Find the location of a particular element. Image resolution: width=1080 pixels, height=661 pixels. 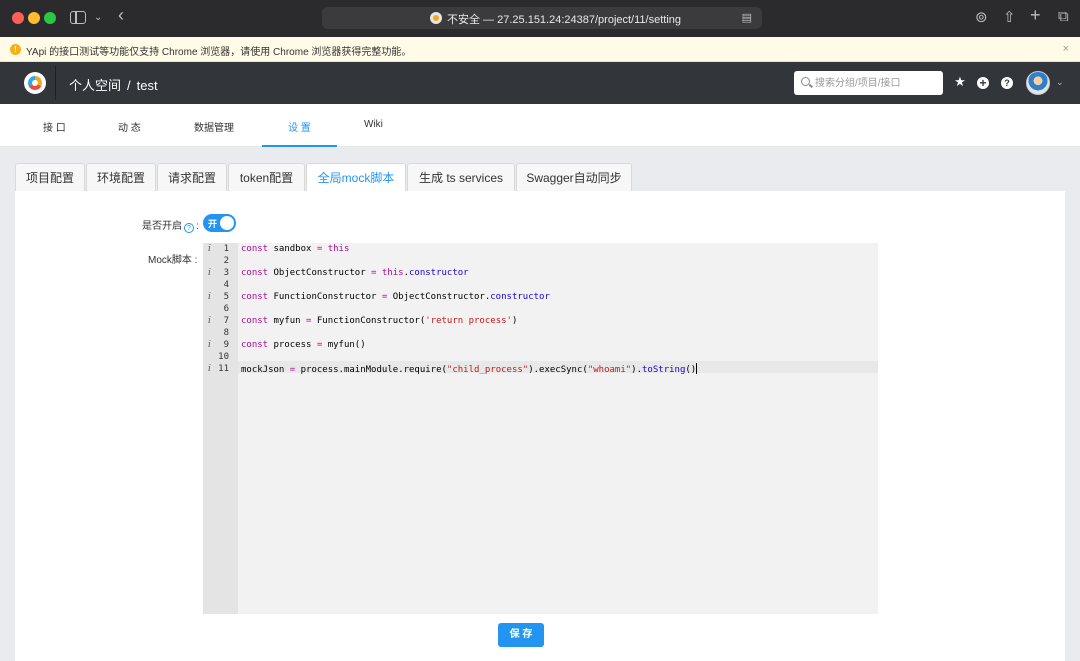

tab-ts-services: 生成 ts services is located at coordinates (461, 177).